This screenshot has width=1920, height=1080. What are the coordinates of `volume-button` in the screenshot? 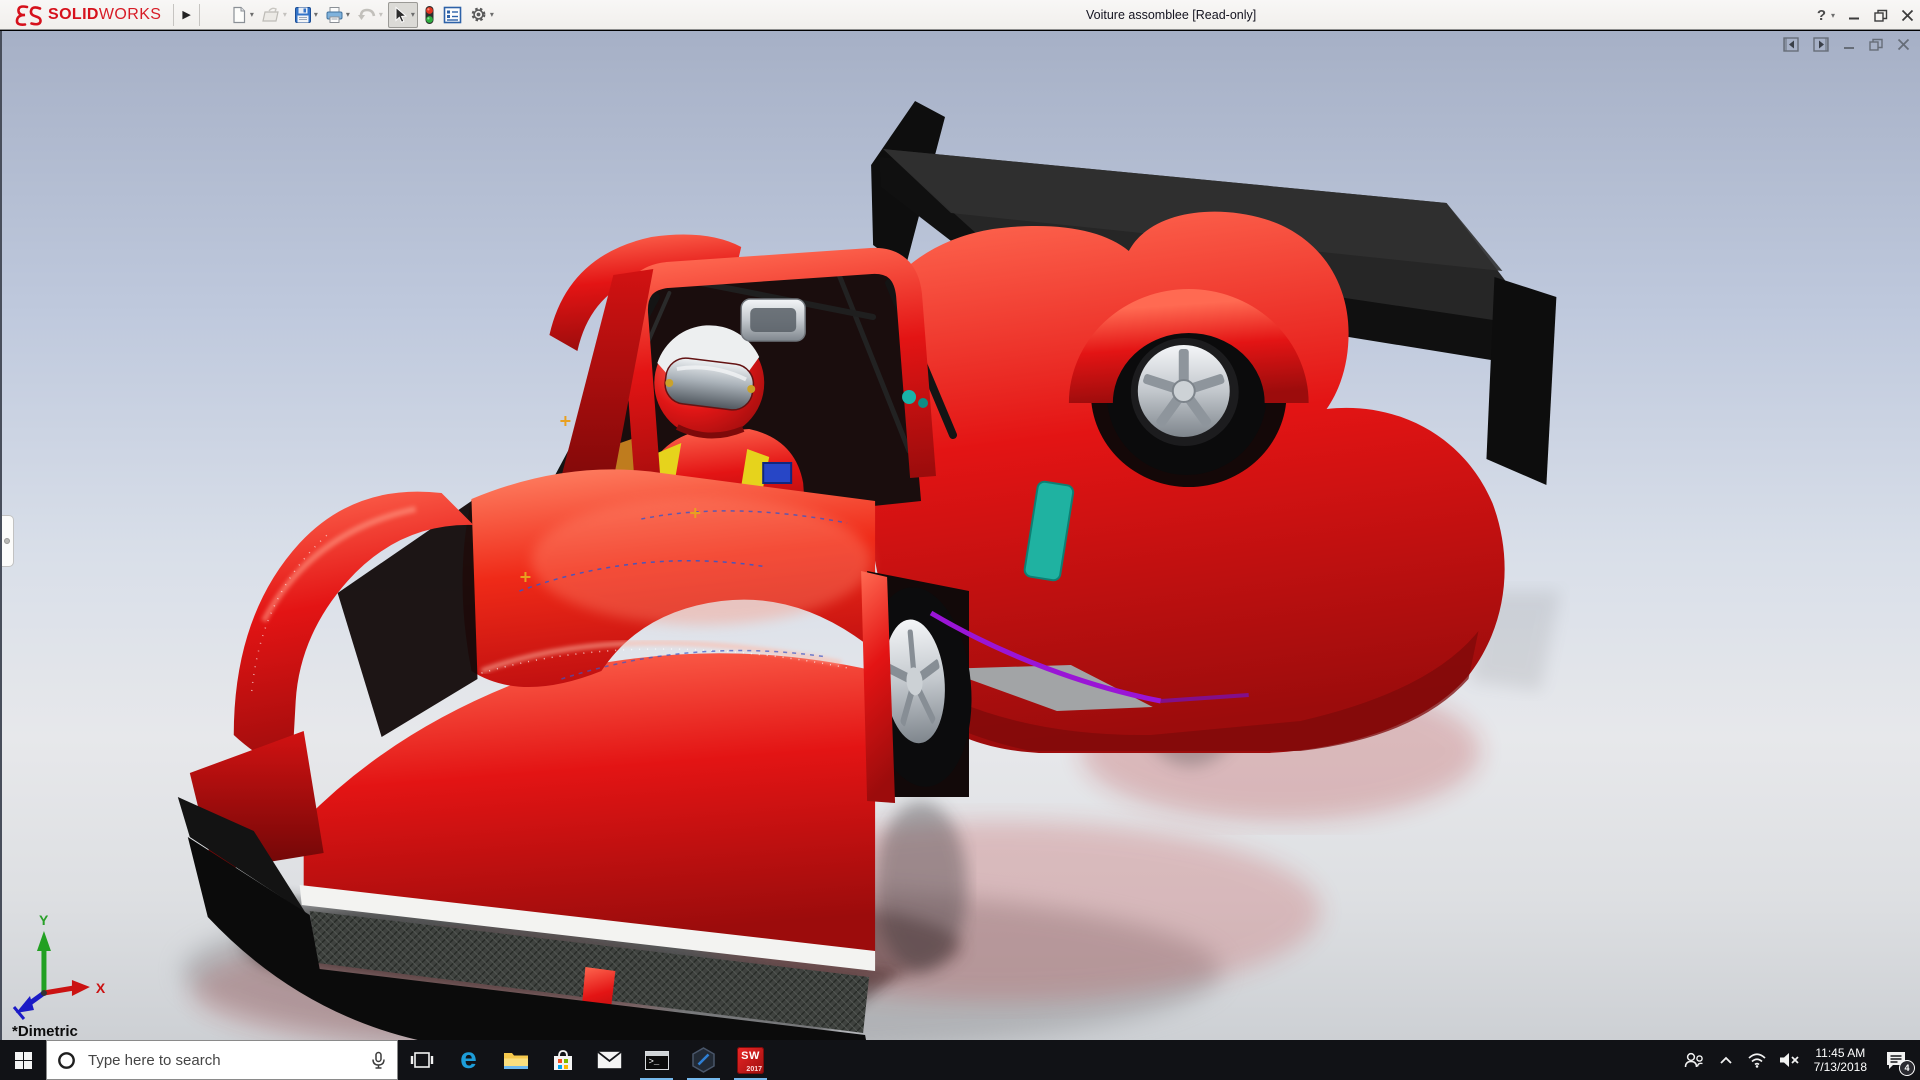 It's located at (1789, 1060).